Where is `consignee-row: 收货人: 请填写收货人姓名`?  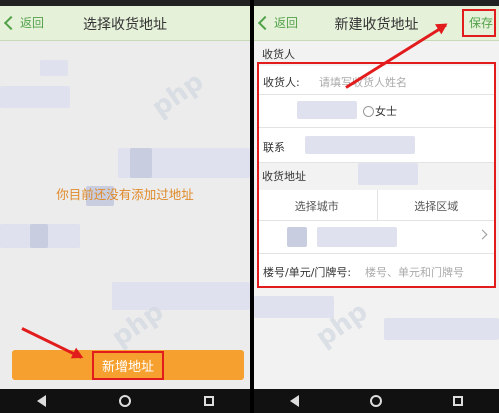
consignee-row: 收货人: 请填写收货人姓名 is located at coordinates (376, 80).